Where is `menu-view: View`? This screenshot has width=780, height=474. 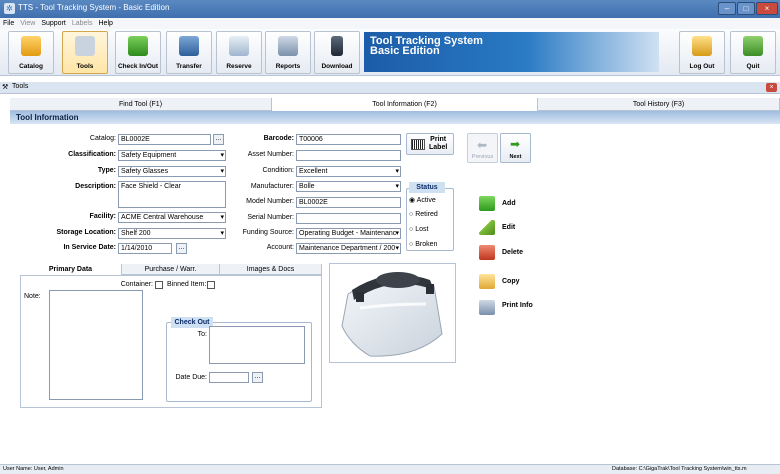 menu-view: View is located at coordinates (27, 23).